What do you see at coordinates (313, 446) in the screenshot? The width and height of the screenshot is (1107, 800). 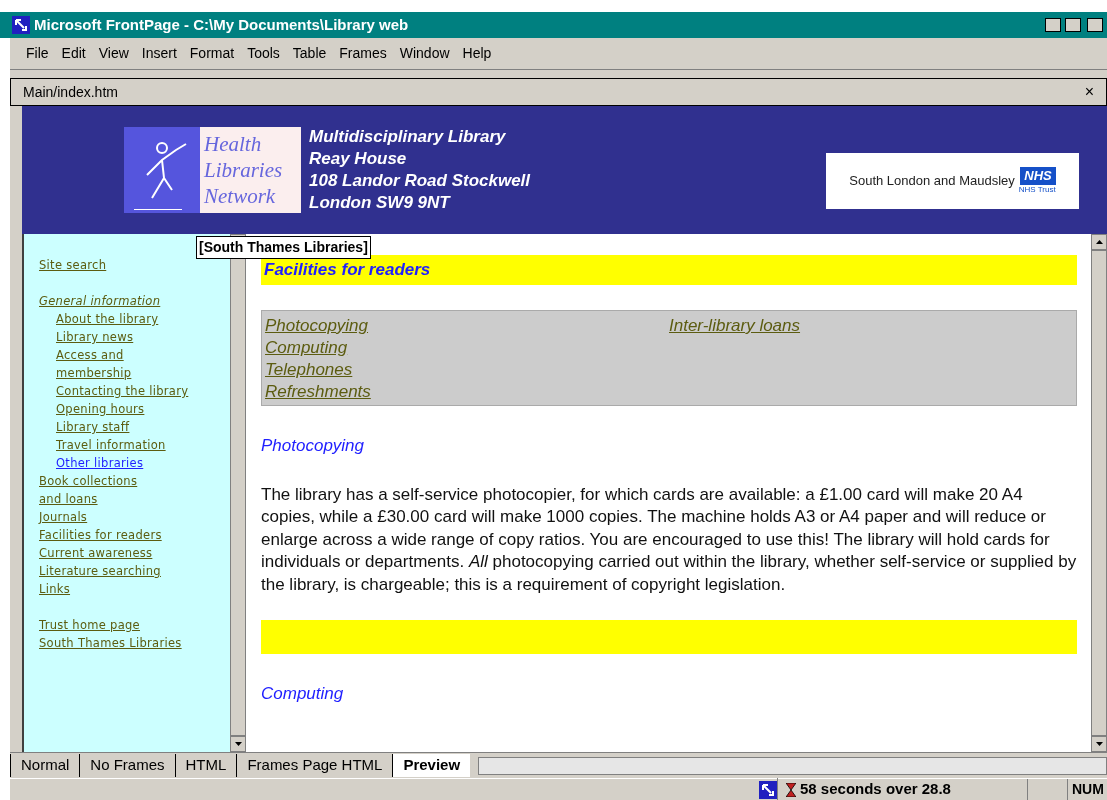 I see `section-title: Photocopying` at bounding box center [313, 446].